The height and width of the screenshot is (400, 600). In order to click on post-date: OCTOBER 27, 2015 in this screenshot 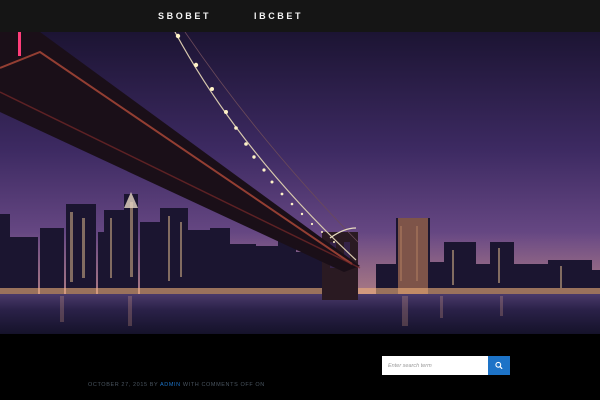, I will do `click(118, 385)`.